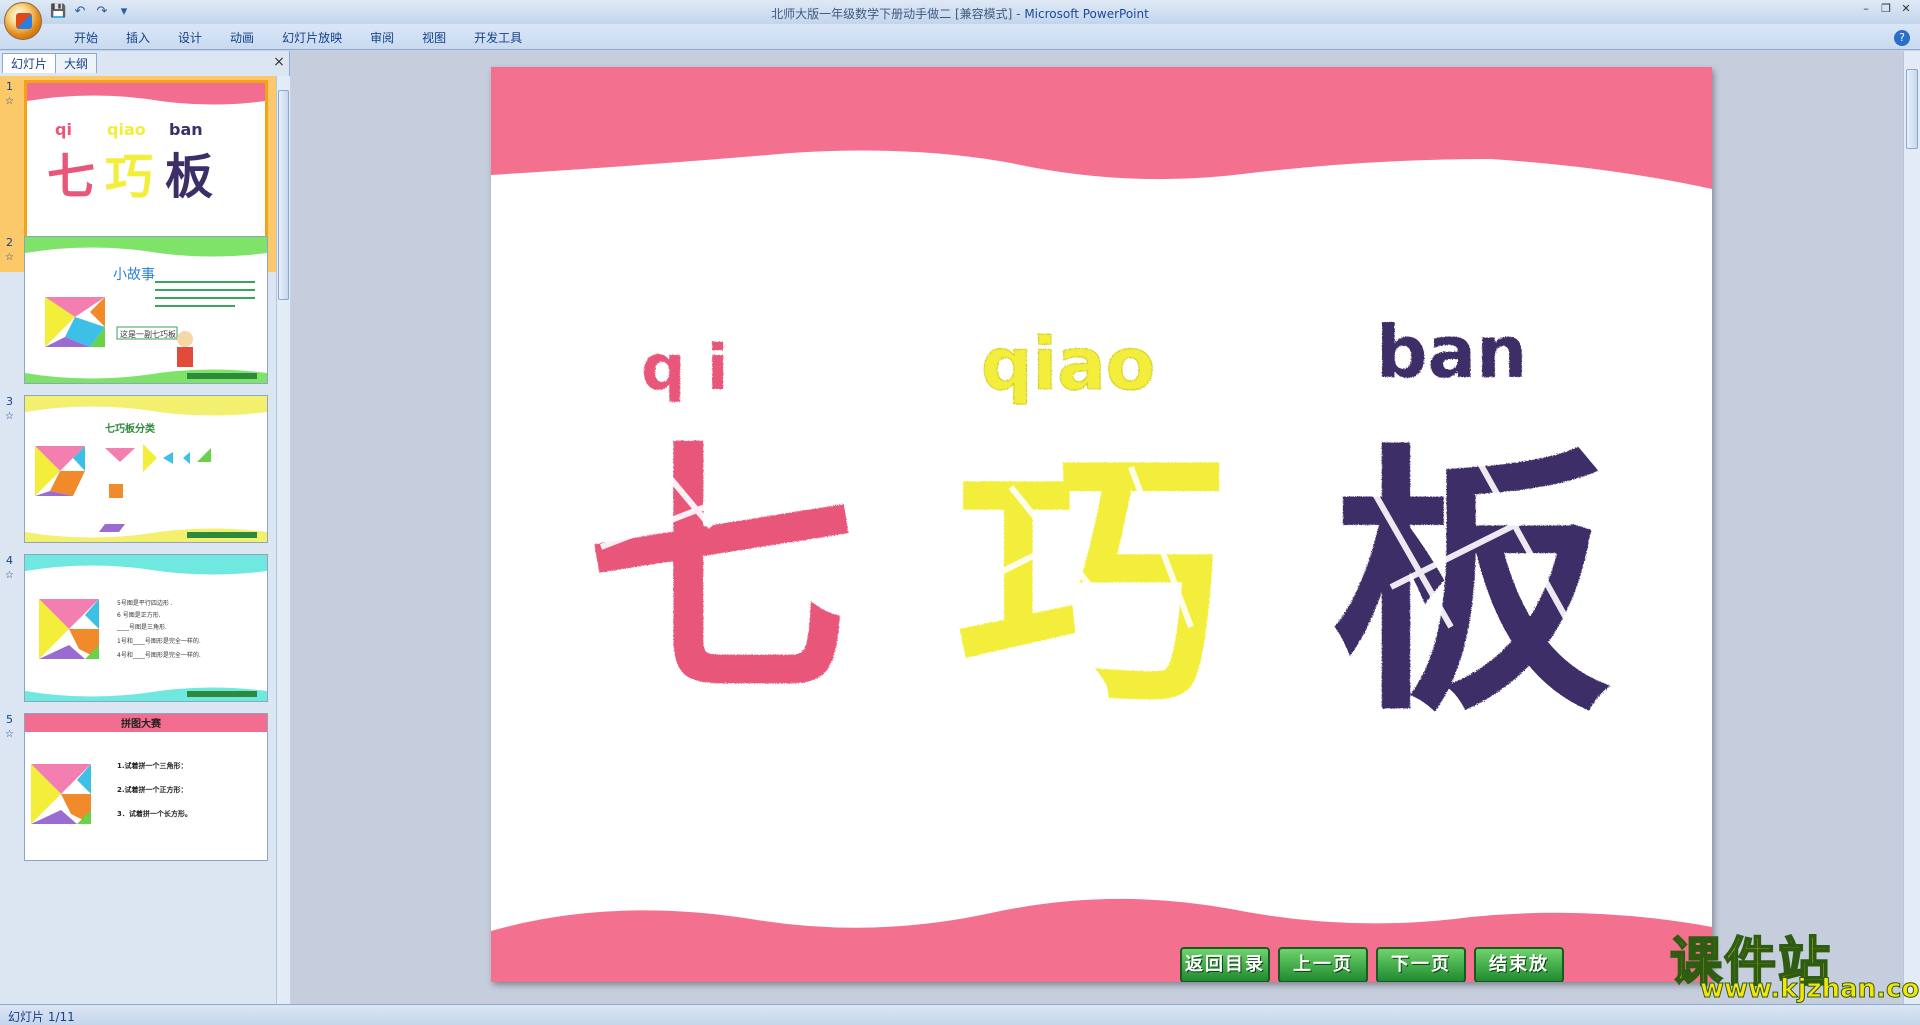  Describe the element at coordinates (126, 129) in the screenshot. I see `thumb-pinyin-qiao: qiao` at that location.